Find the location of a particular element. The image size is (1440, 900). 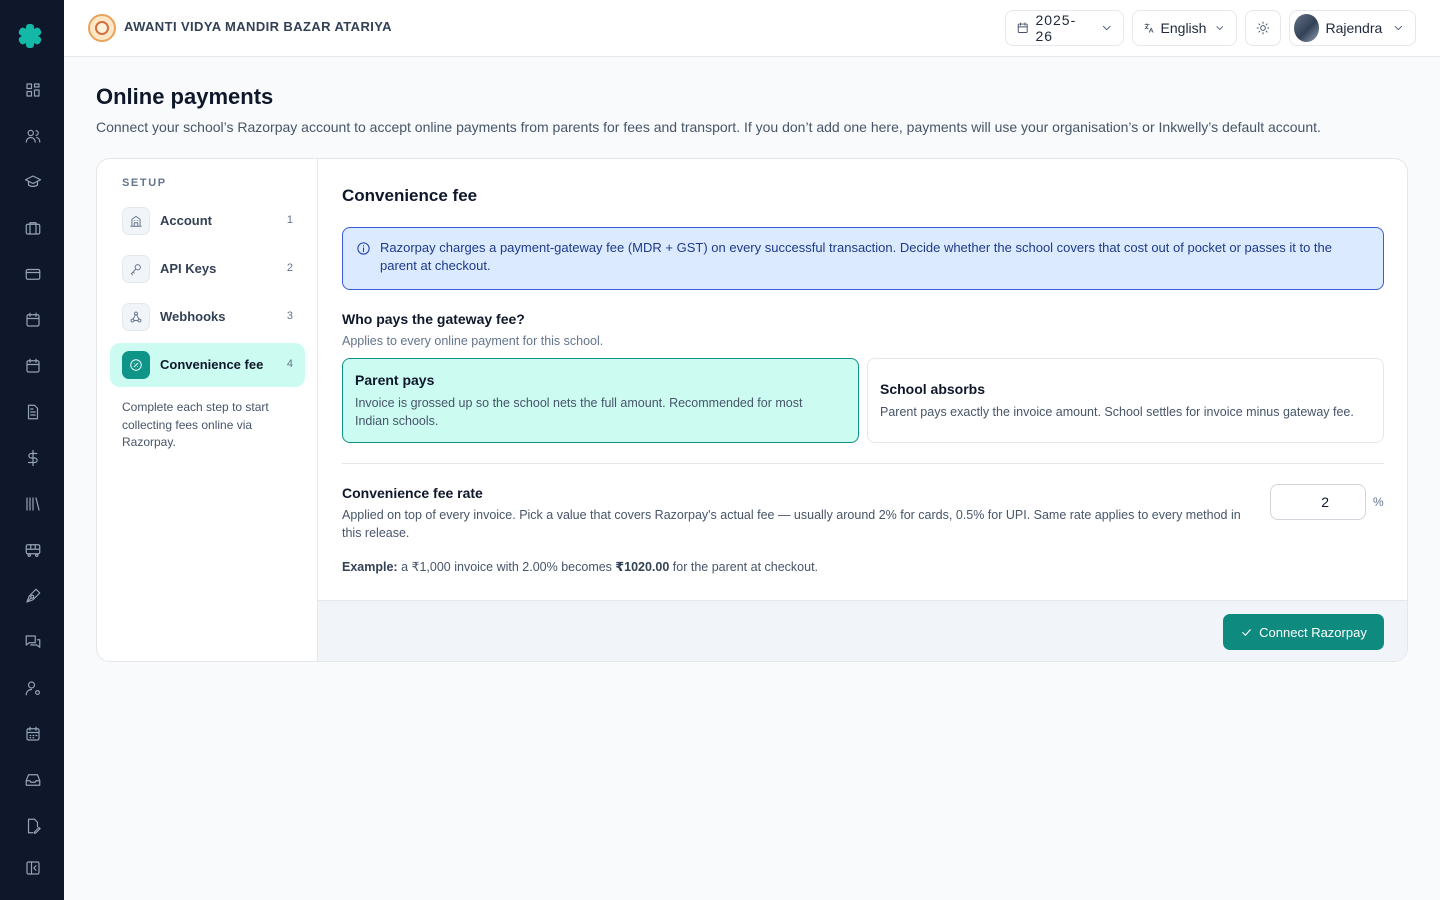

check-icon is located at coordinates (1246, 632).